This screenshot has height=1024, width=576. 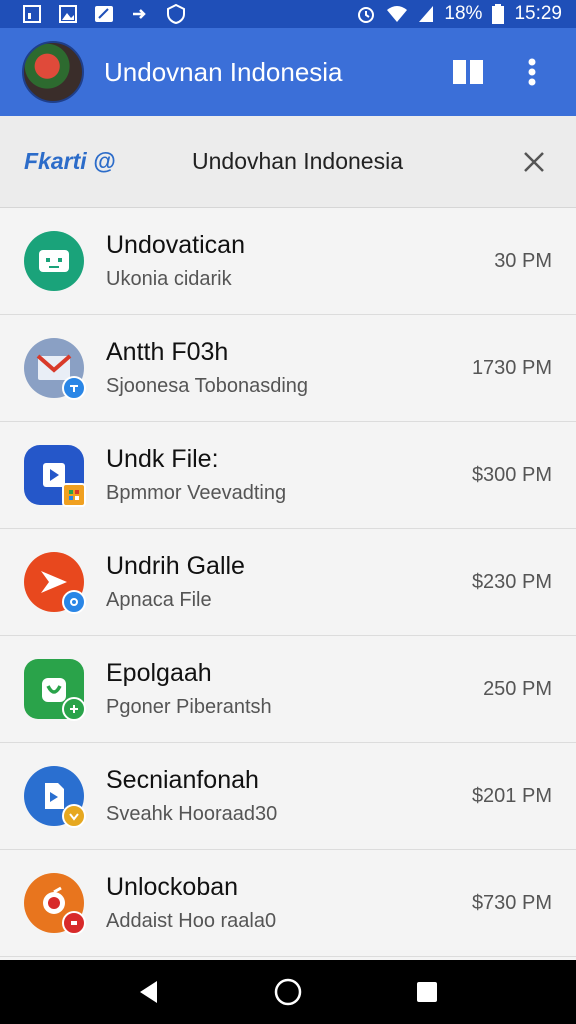 What do you see at coordinates (463, 13) in the screenshot?
I see `battery-percent: 18%` at bounding box center [463, 13].